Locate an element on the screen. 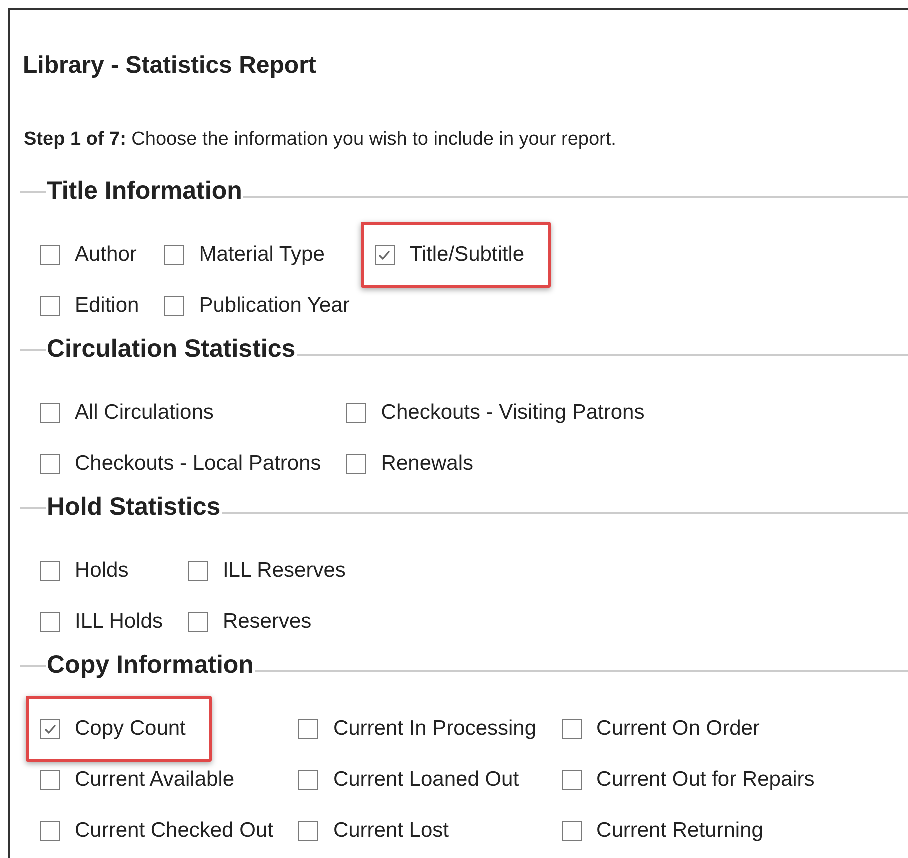 The image size is (908, 858). checkbox-option: Checkouts - Local Patrons is located at coordinates (181, 464).